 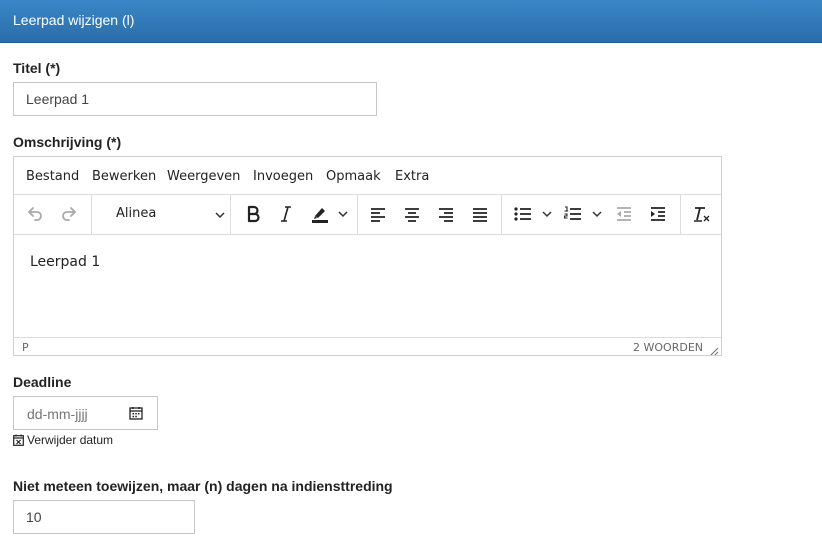 I want to click on resize-handle-icon, so click(x=714, y=352).